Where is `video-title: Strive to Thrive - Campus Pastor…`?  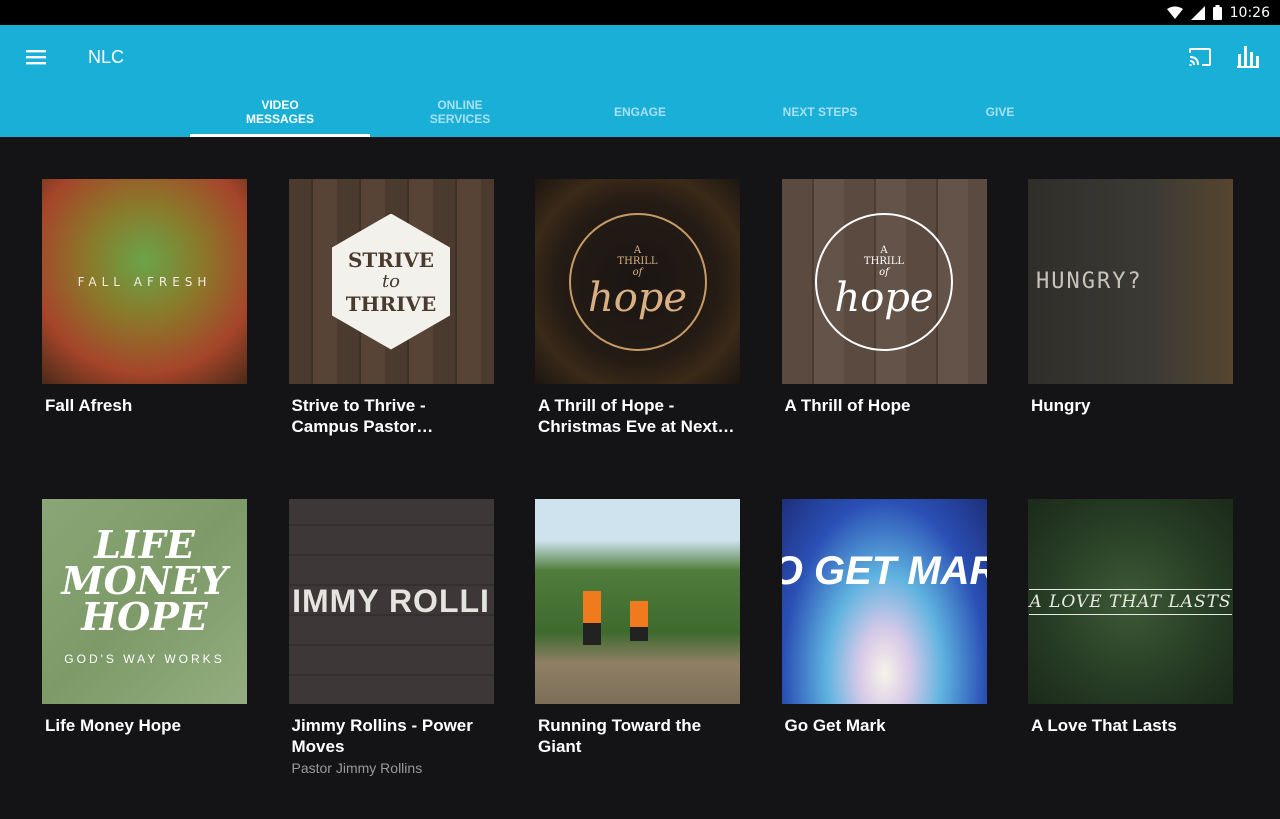 video-title: Strive to Thrive - Campus Pastor… is located at coordinates (362, 416).